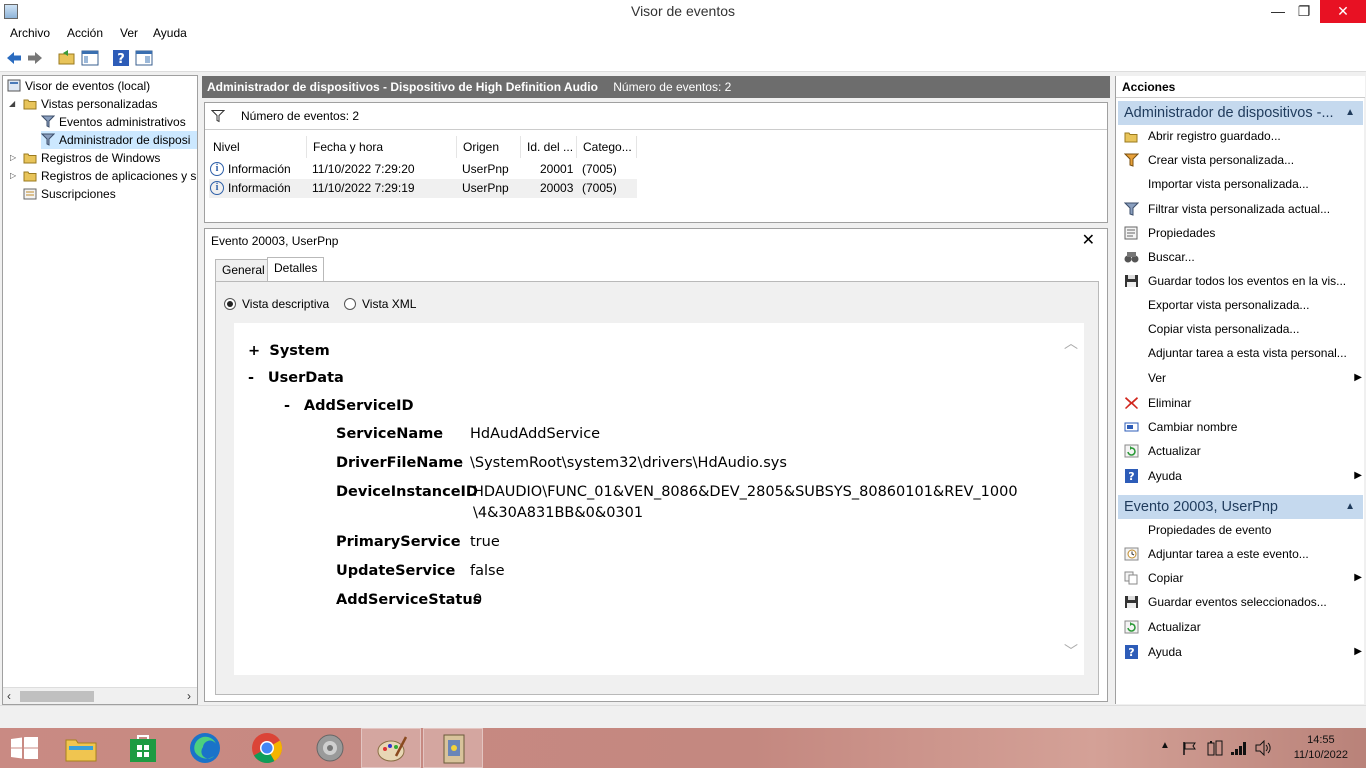 This screenshot has height=768, width=1366. Describe the element at coordinates (14, 58) in the screenshot. I see `back-arrow-icon` at that location.